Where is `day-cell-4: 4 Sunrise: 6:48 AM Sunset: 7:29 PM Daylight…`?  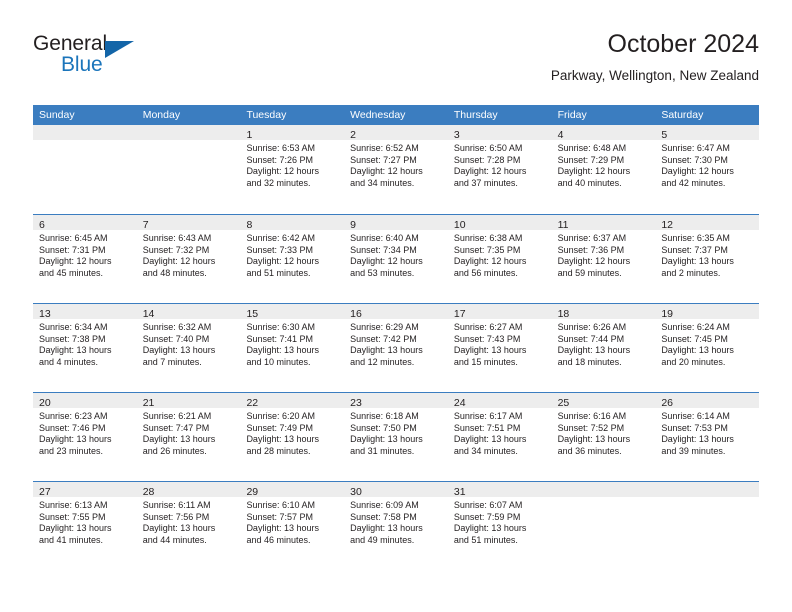 day-cell-4: 4 Sunrise: 6:48 AM Sunset: 7:29 PM Daylight… is located at coordinates (603, 169).